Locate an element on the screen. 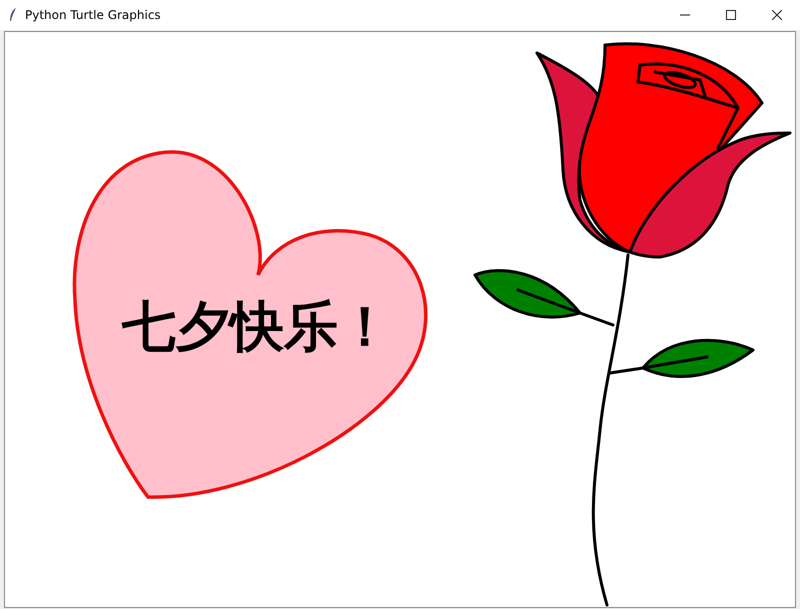 The width and height of the screenshot is (800, 609). window-title: Python Turtle Graphics is located at coordinates (93, 15).